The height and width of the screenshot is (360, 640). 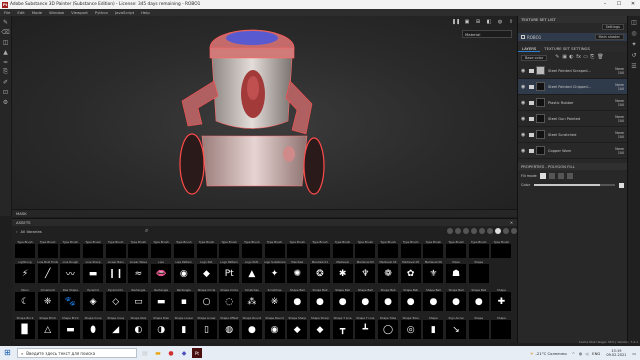 I want to click on painter-taskbar-icon: Pt, so click(x=197, y=353).